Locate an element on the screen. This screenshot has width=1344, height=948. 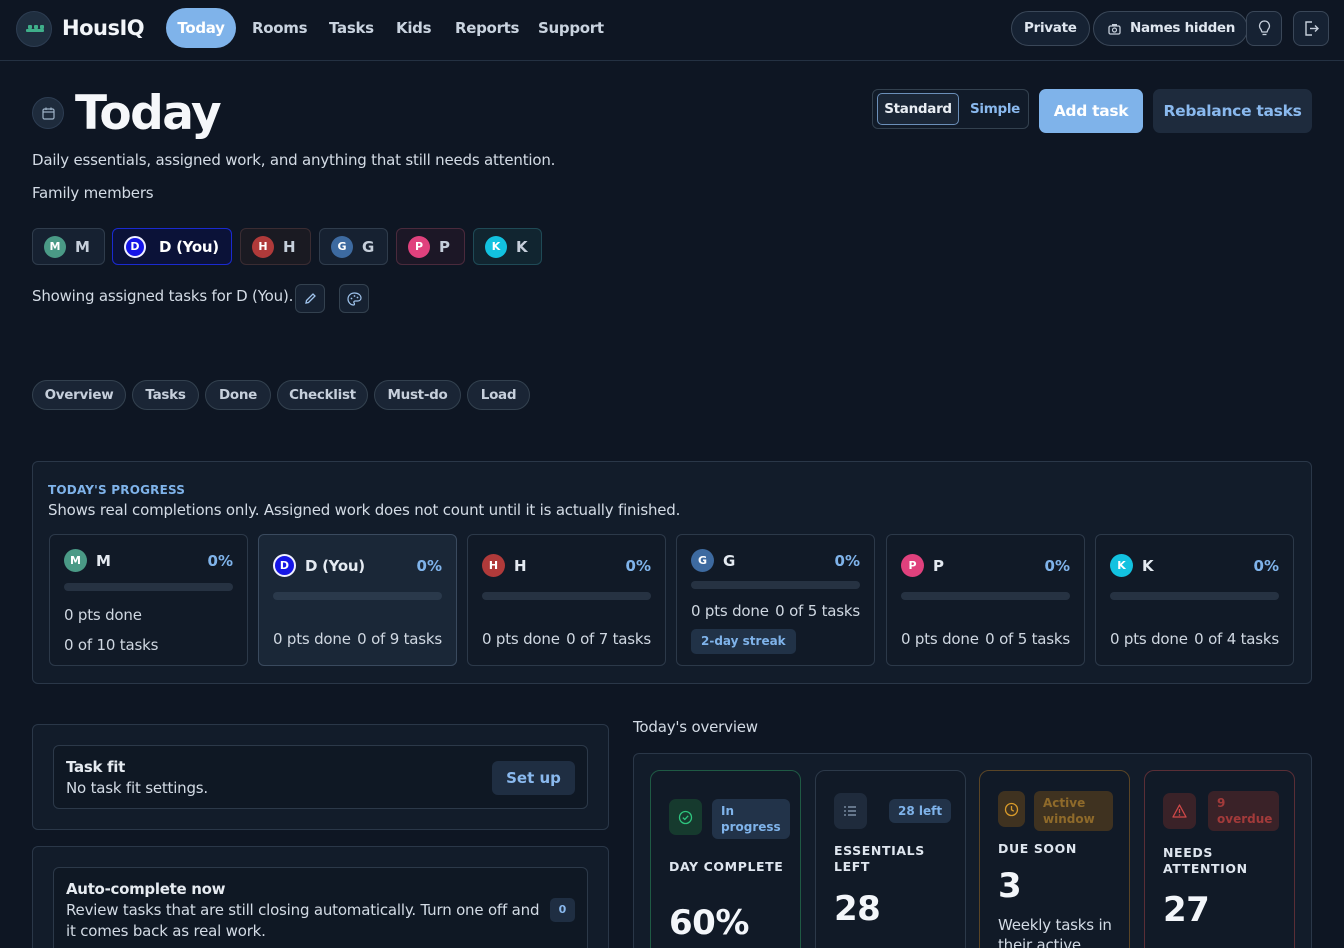
check-circle-icon is located at coordinates (685, 817).